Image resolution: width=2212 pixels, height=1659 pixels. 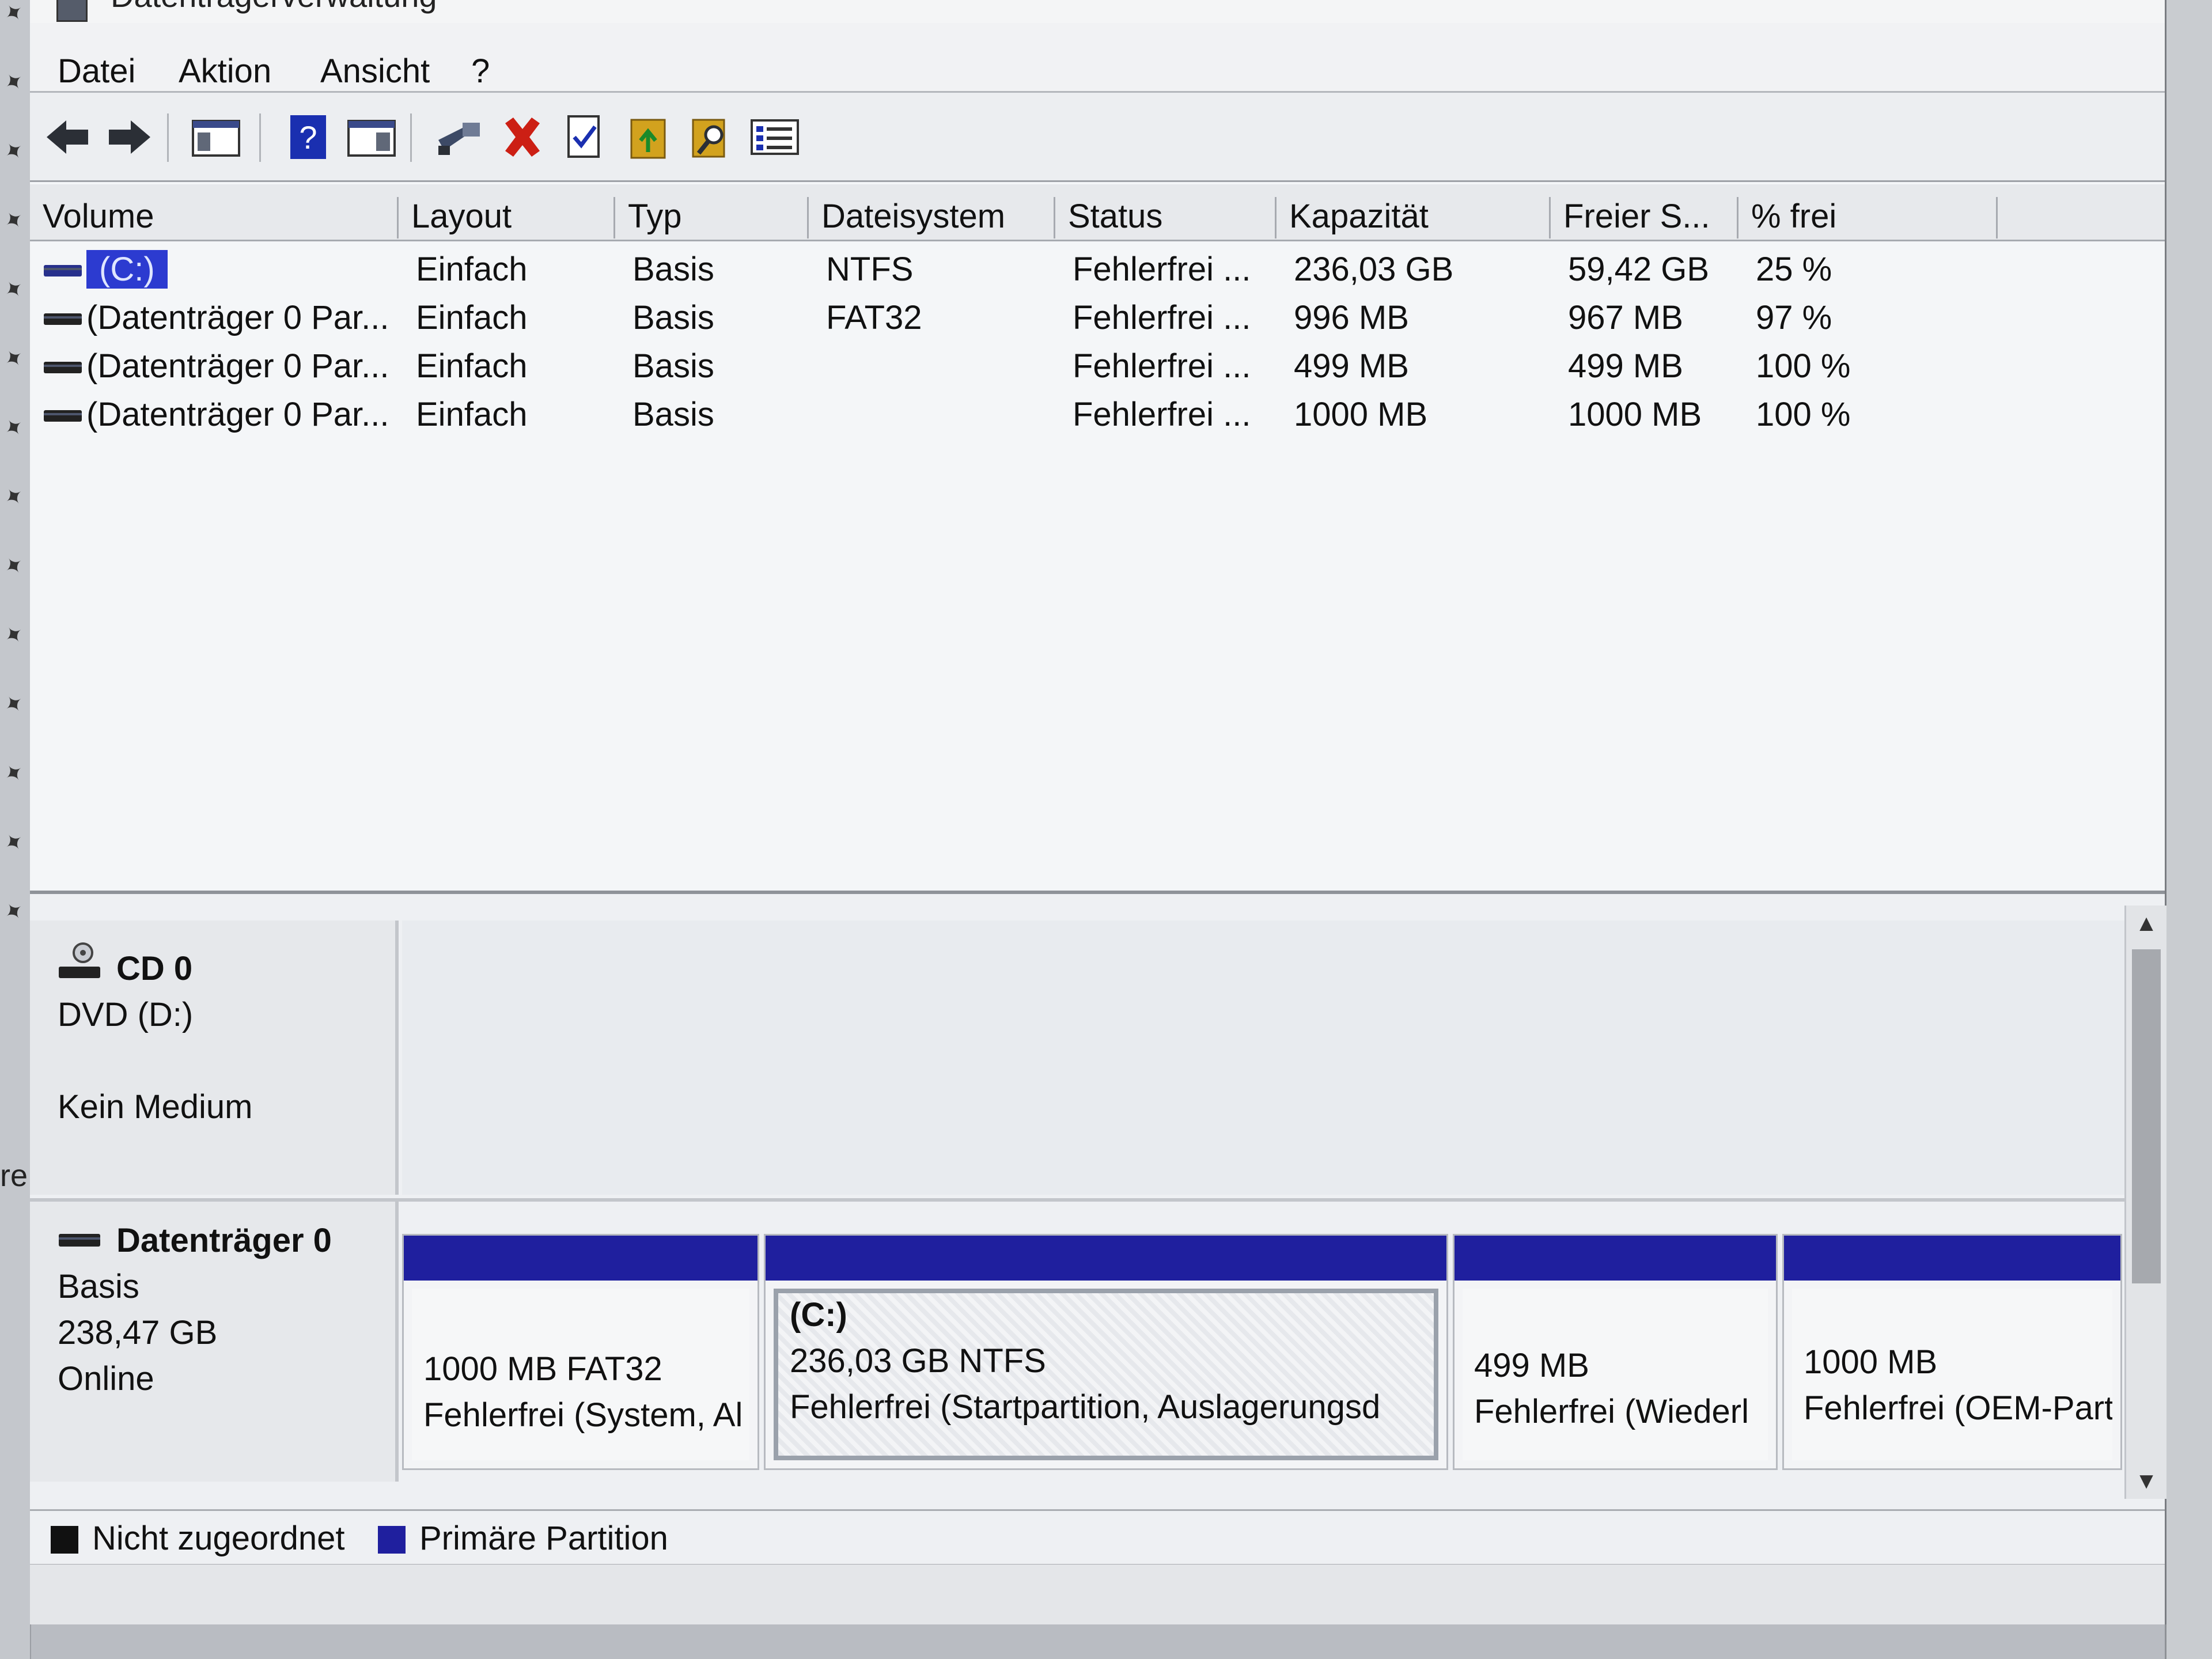 What do you see at coordinates (1374, 269) in the screenshot?
I see `kapazitaet-cell: 236,03 GB` at bounding box center [1374, 269].